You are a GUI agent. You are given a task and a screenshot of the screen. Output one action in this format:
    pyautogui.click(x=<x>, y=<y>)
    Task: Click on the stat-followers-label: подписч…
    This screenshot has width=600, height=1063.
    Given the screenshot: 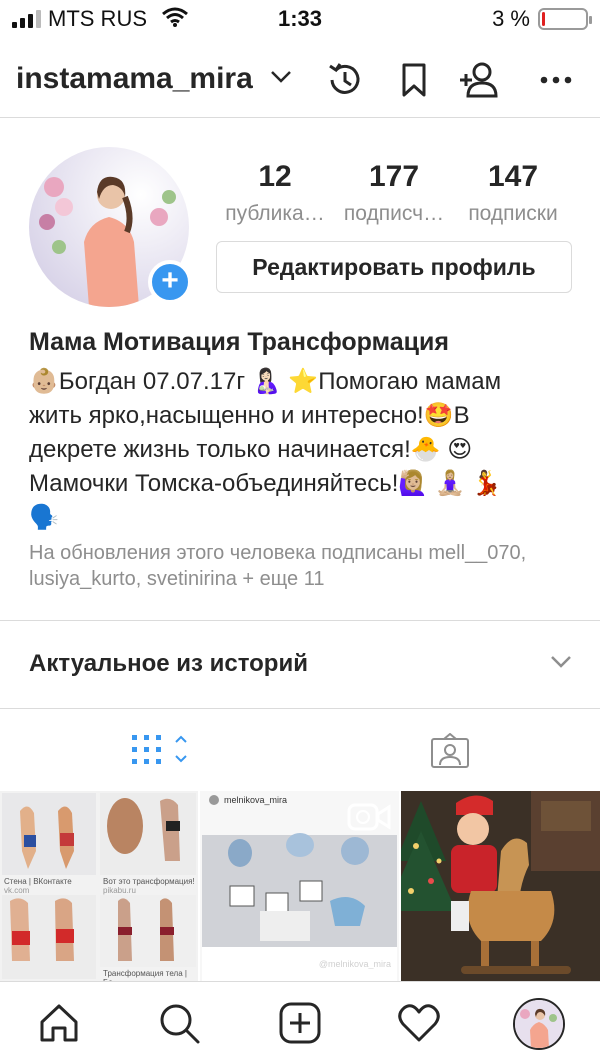 What is the action you would take?
    pyautogui.click(x=394, y=213)
    